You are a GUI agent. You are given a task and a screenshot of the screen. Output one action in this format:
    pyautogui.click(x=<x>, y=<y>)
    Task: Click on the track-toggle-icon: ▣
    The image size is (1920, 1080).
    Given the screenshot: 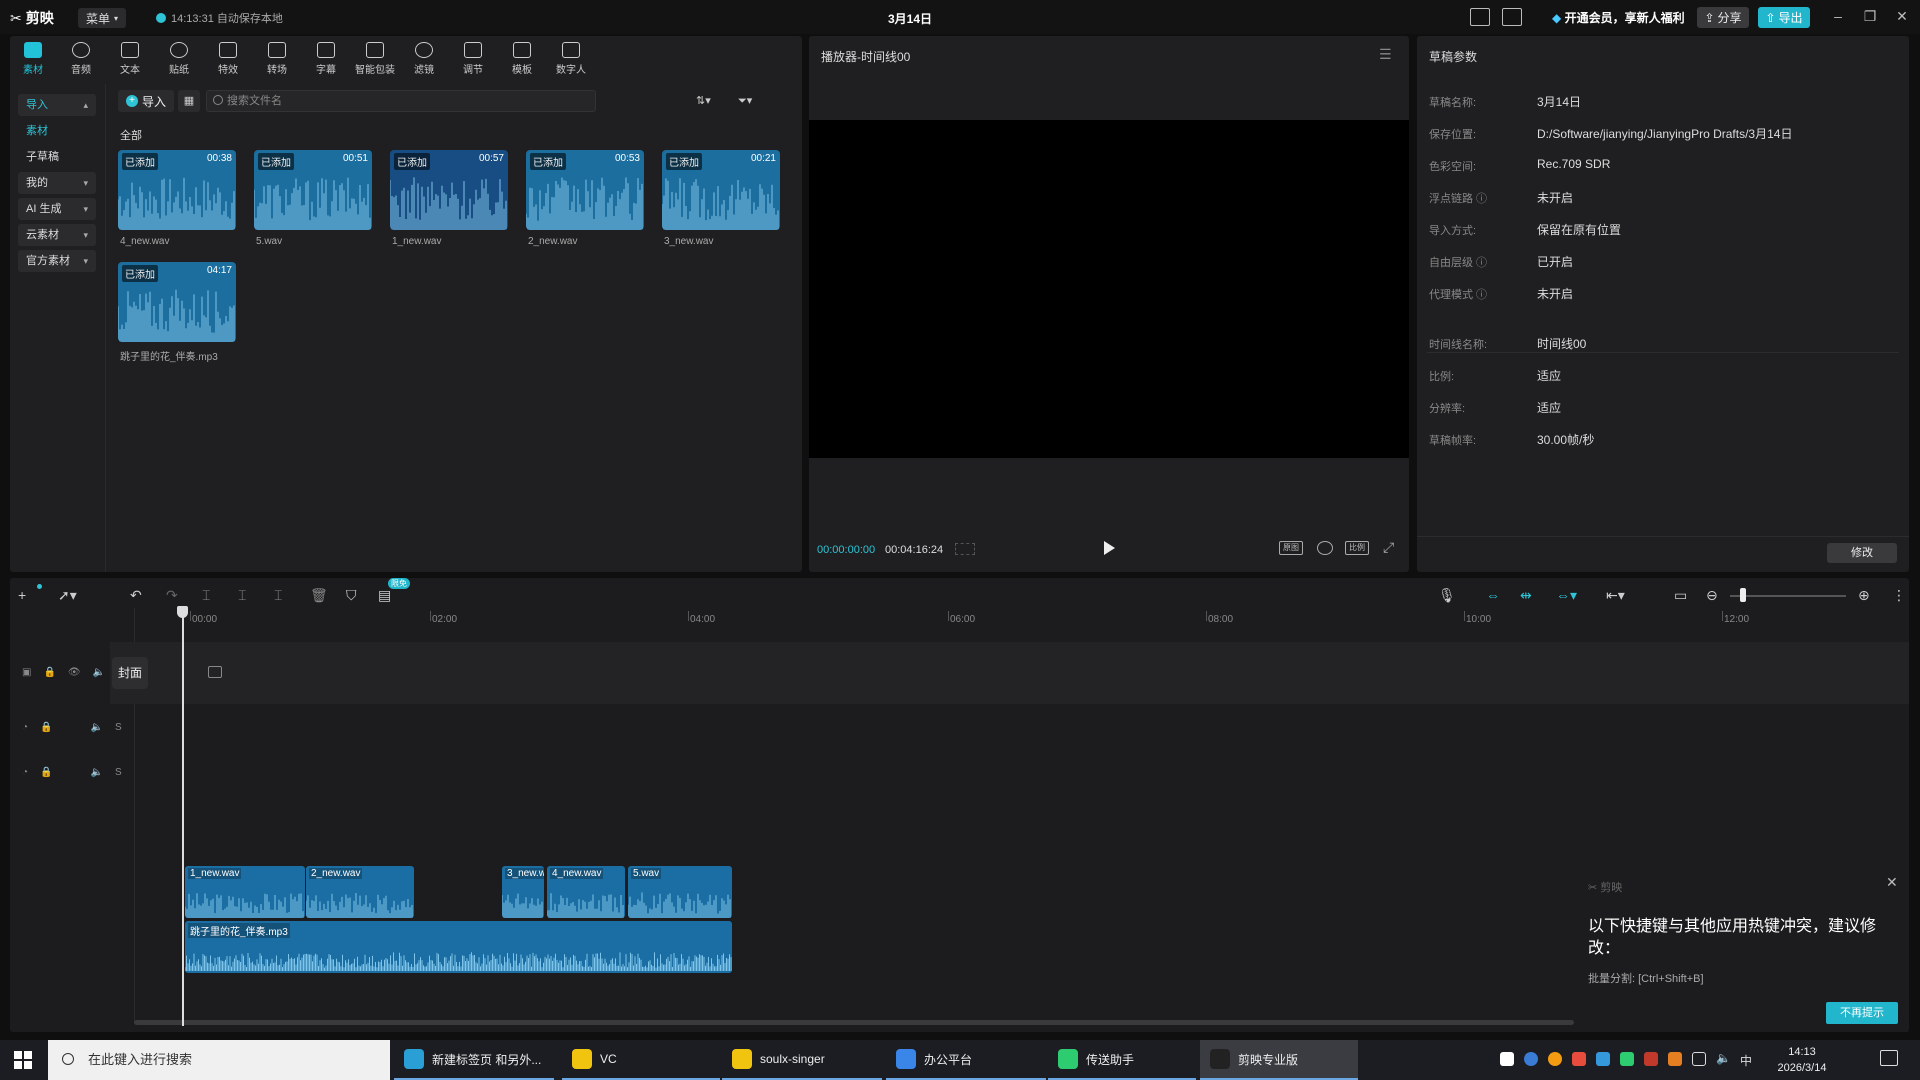 What is the action you would take?
    pyautogui.click(x=26, y=672)
    